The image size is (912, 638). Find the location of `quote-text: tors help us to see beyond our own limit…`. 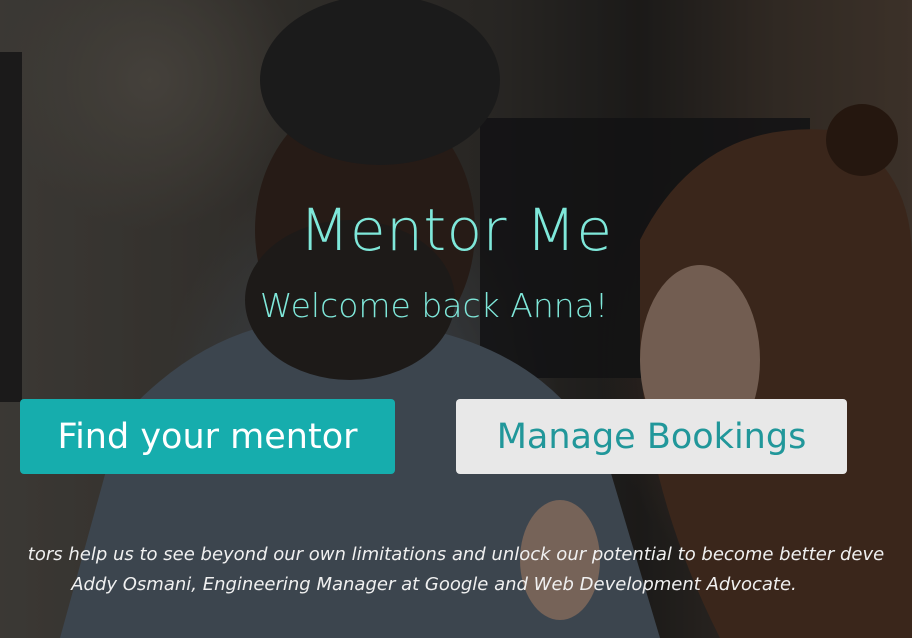

quote-text: tors help us to see beyond our own limit… is located at coordinates (456, 554).